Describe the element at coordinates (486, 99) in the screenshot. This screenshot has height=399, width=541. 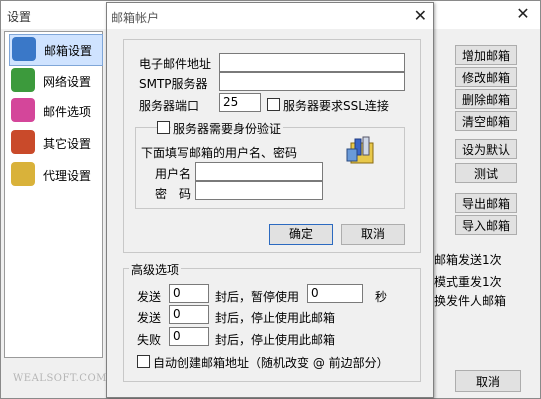
I see `delete-mailbox-button: 删除邮箱` at that location.